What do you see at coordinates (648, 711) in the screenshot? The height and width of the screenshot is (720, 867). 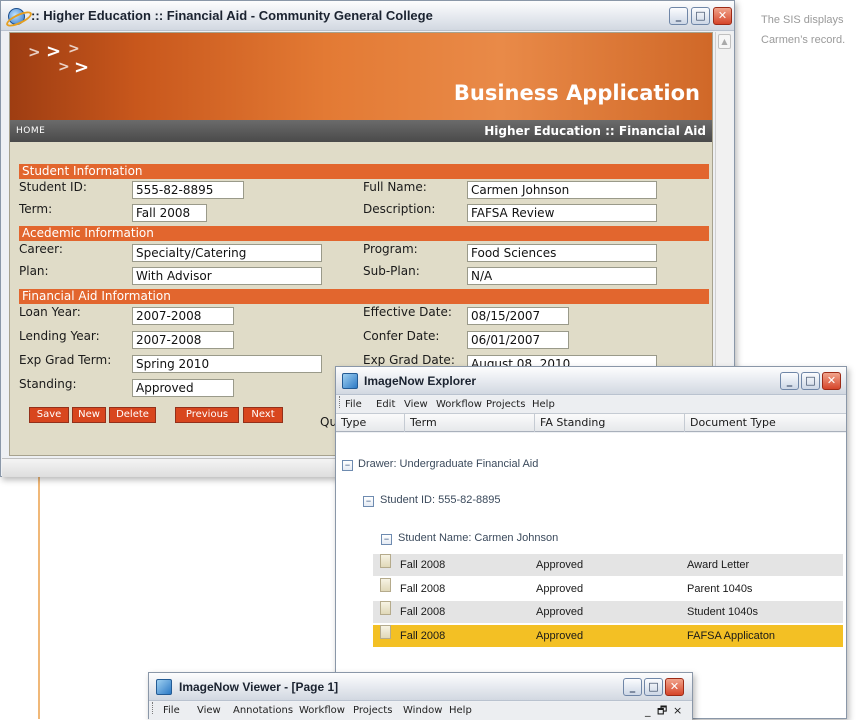 I see `mdi-minimize-icon: _` at bounding box center [648, 711].